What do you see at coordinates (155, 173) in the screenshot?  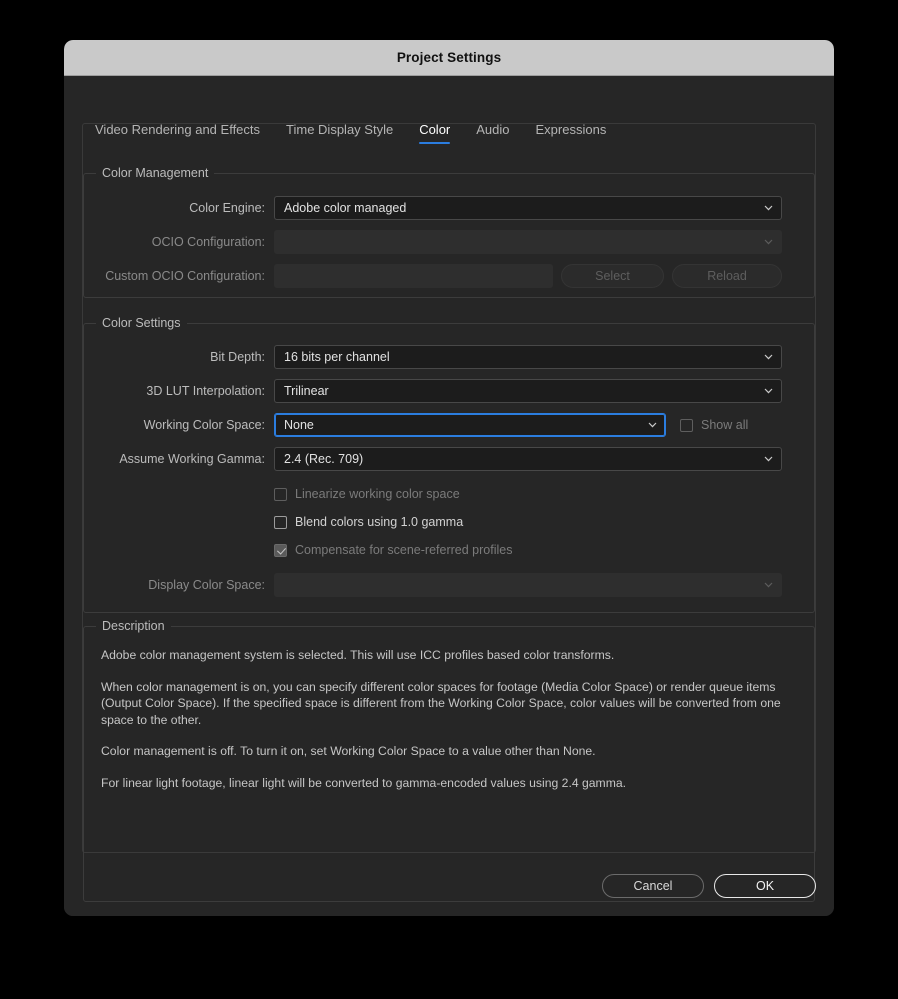 I see `color-management-legend: Color Management` at bounding box center [155, 173].